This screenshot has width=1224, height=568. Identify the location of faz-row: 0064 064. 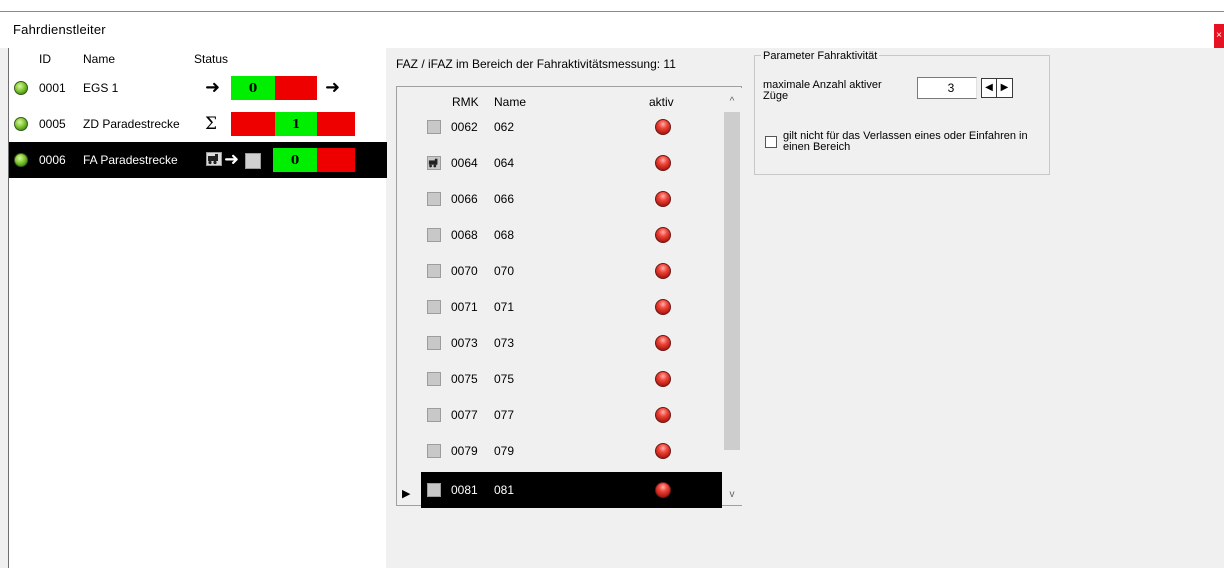
(571, 163).